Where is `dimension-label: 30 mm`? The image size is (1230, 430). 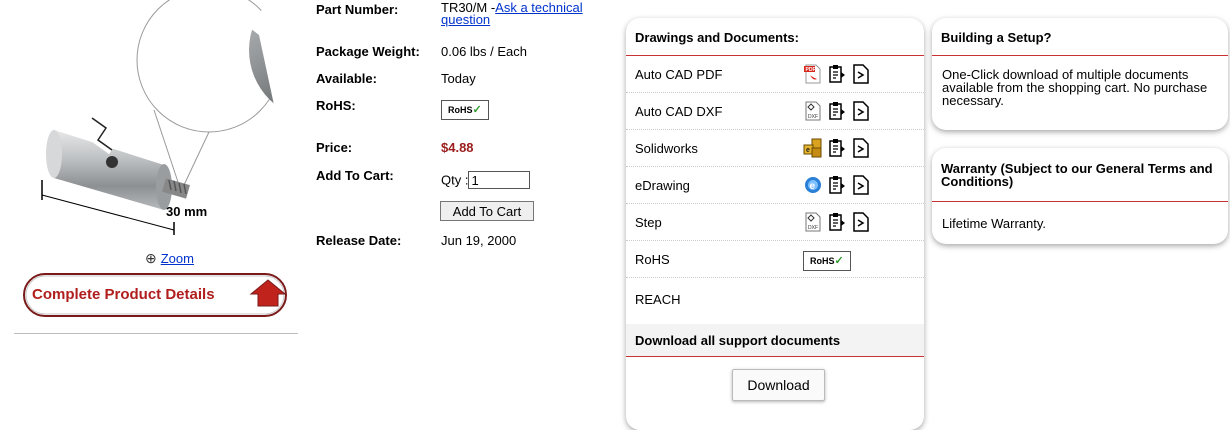
dimension-label: 30 mm is located at coordinates (187, 211).